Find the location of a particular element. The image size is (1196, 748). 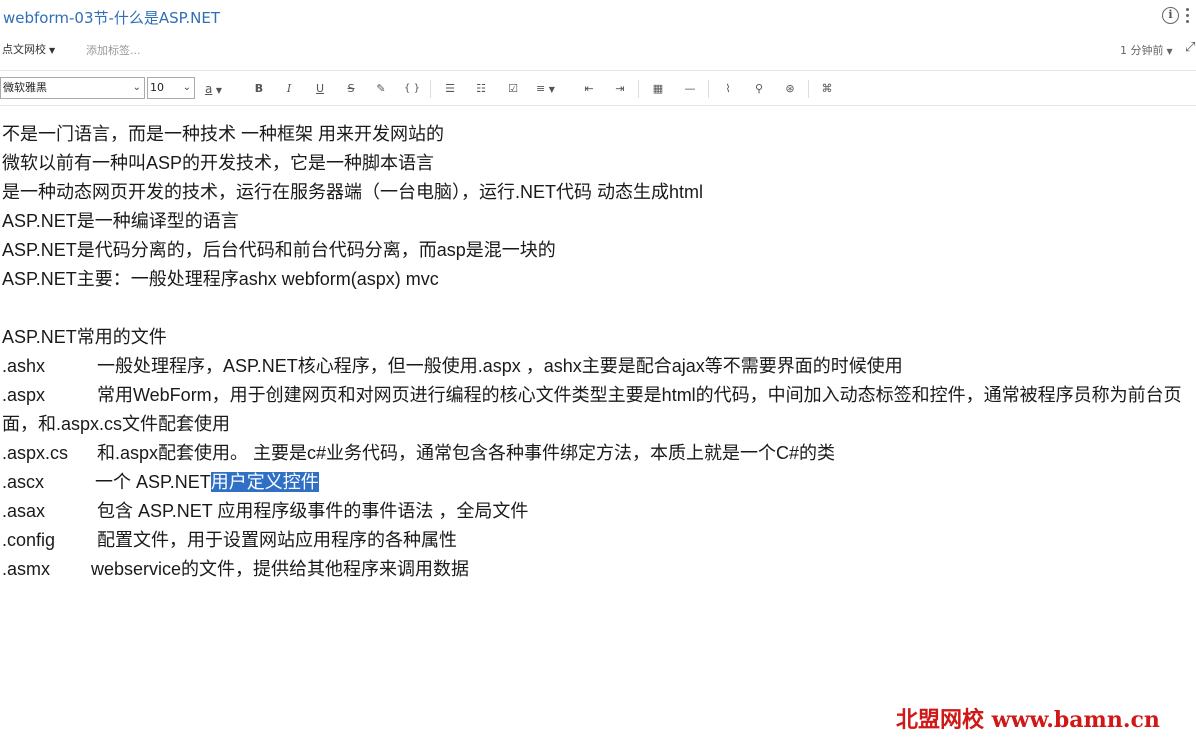

file-row: .ascx 一个 ASP.NET用户定义控件 is located at coordinates (160, 482).